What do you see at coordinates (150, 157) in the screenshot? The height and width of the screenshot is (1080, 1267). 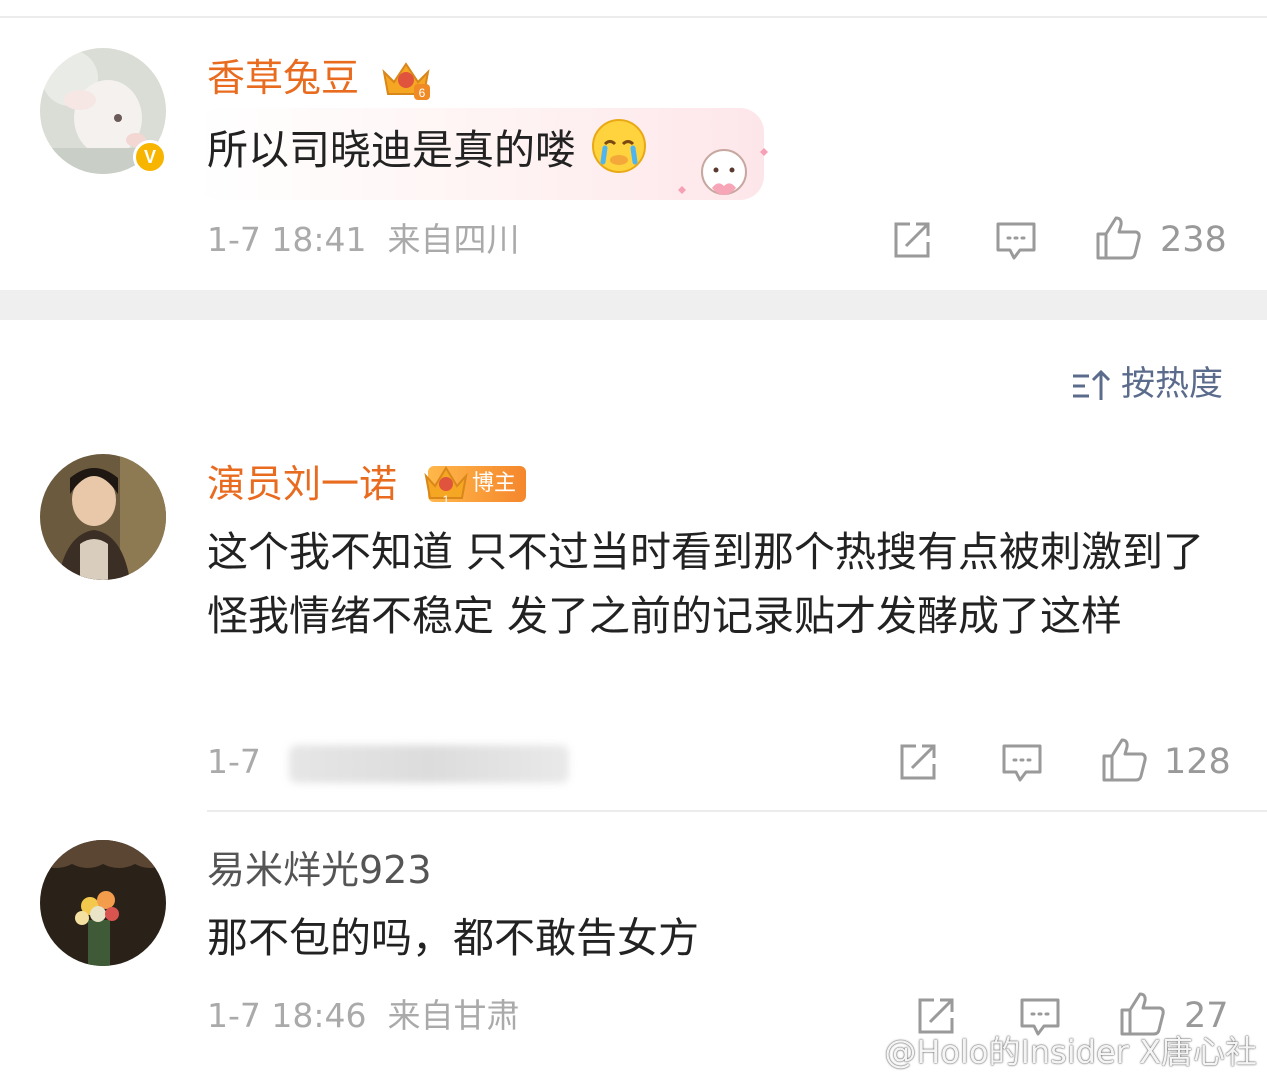 I see `verified-badge: V` at bounding box center [150, 157].